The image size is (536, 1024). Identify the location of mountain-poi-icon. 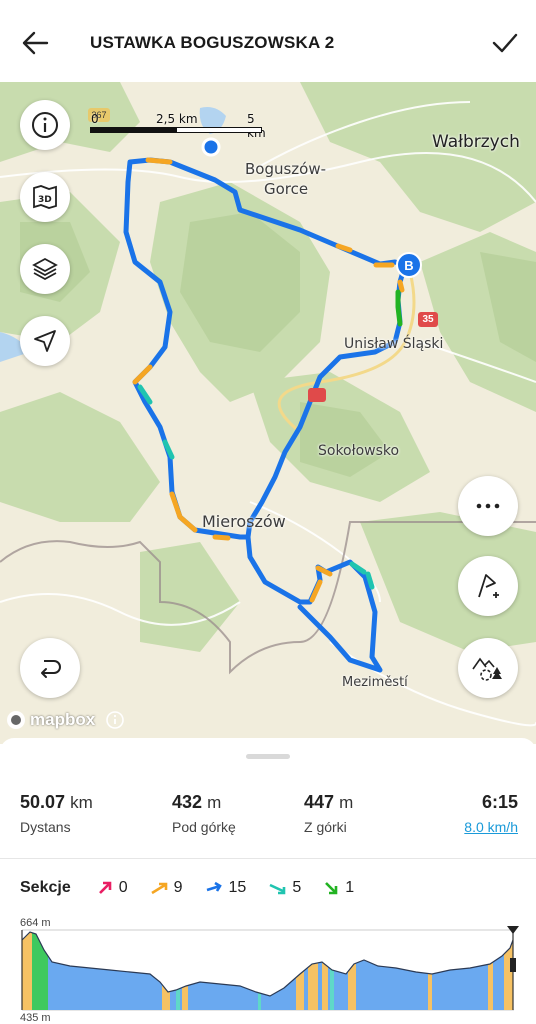
(487, 669).